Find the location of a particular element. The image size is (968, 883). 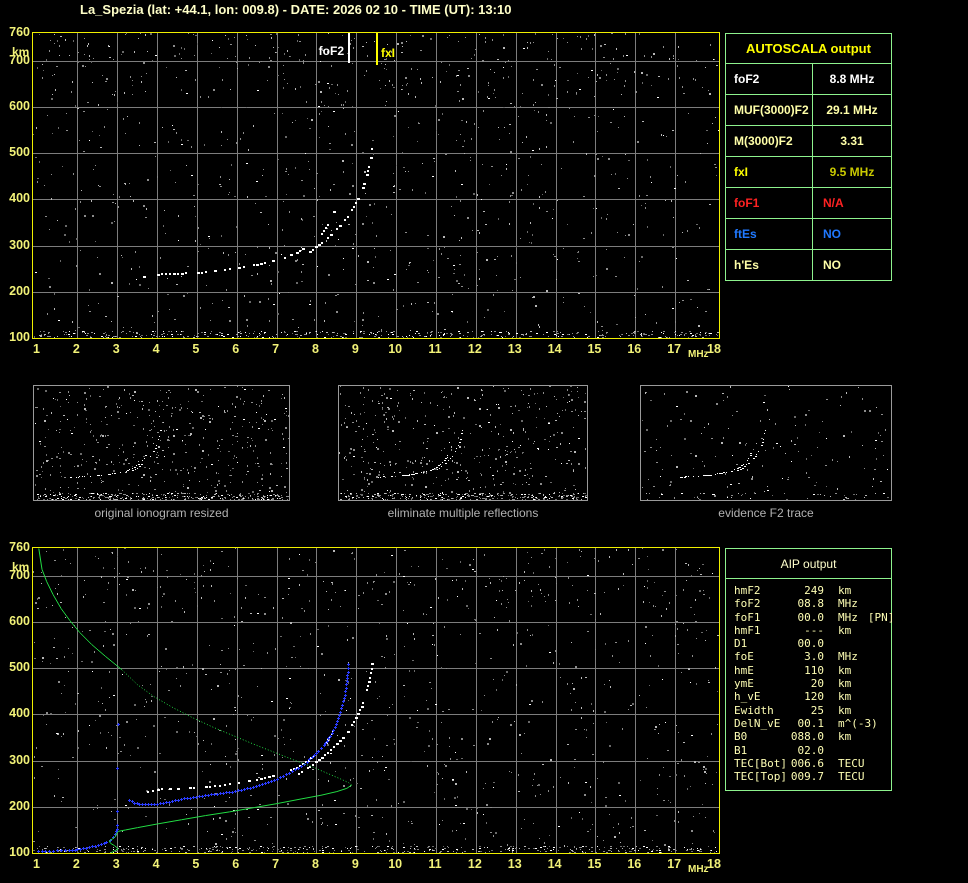

thumbnail-caption-eliminate: eliminate multiple reflections is located at coordinates (463, 513).